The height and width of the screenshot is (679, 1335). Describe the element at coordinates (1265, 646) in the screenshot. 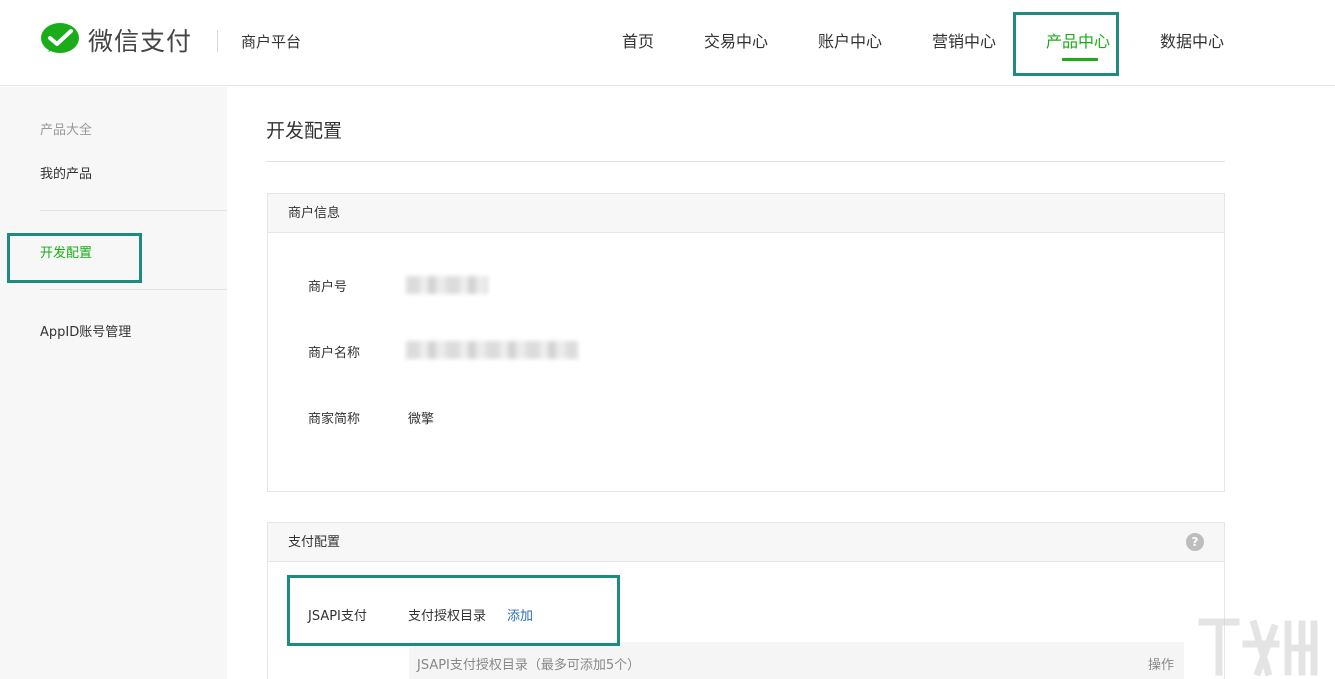

I see `watermark-logo` at that location.